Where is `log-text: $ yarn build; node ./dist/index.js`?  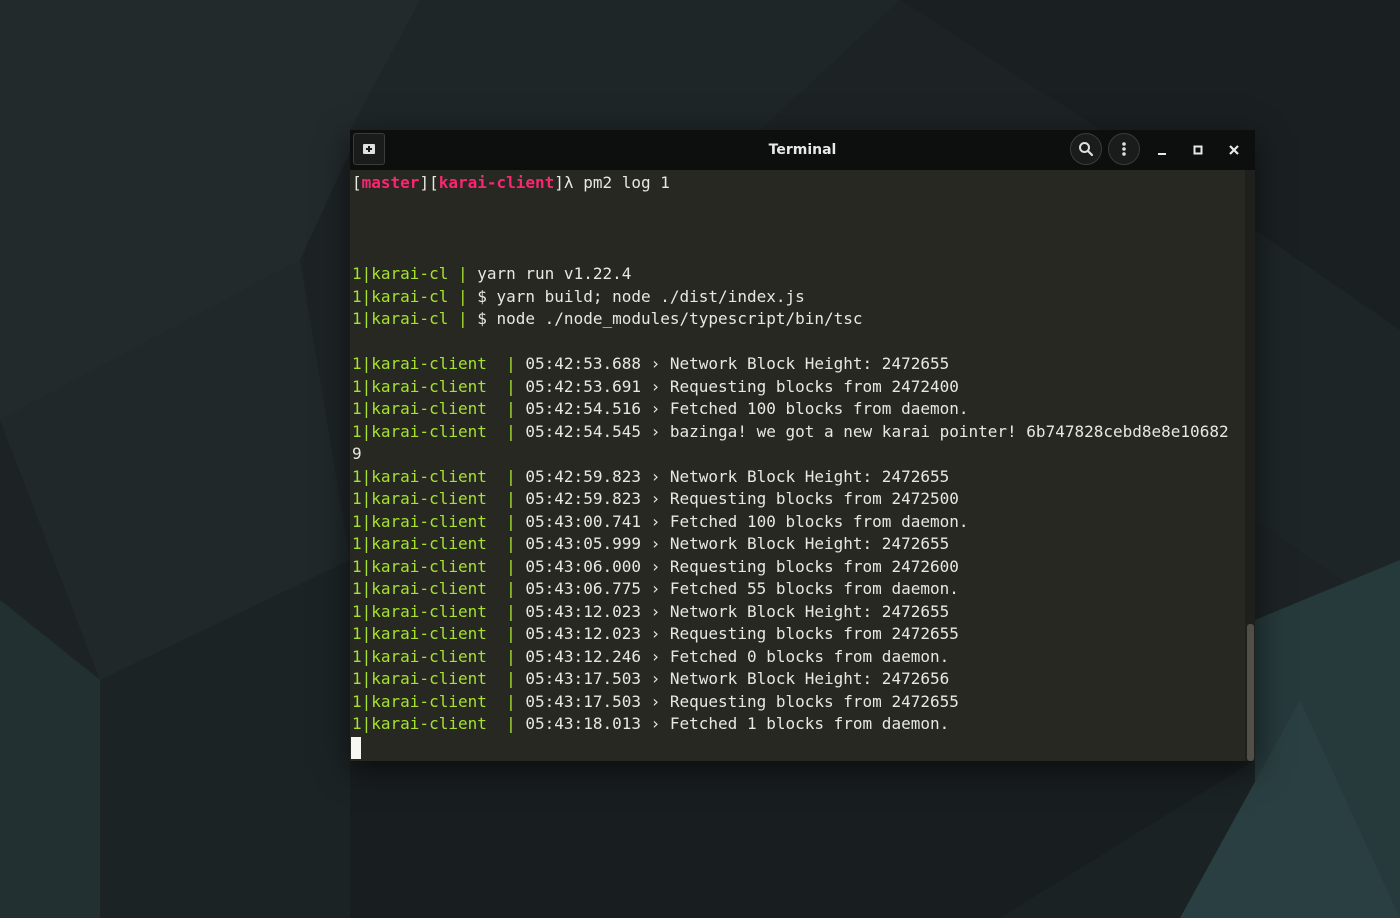
log-text: $ yarn build; node ./dist/index.js is located at coordinates (641, 296).